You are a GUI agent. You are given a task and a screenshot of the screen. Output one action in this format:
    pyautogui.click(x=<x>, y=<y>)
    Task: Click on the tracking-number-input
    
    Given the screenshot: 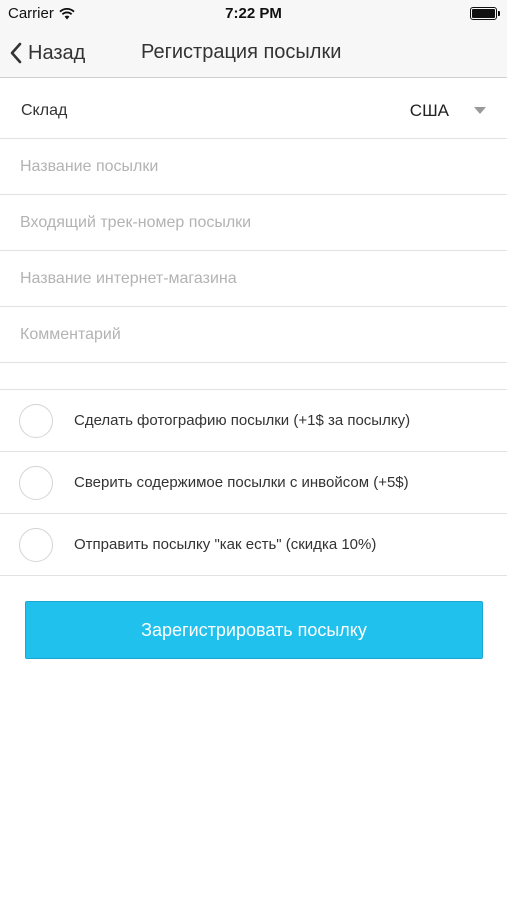 What is the action you would take?
    pyautogui.click(x=255, y=223)
    